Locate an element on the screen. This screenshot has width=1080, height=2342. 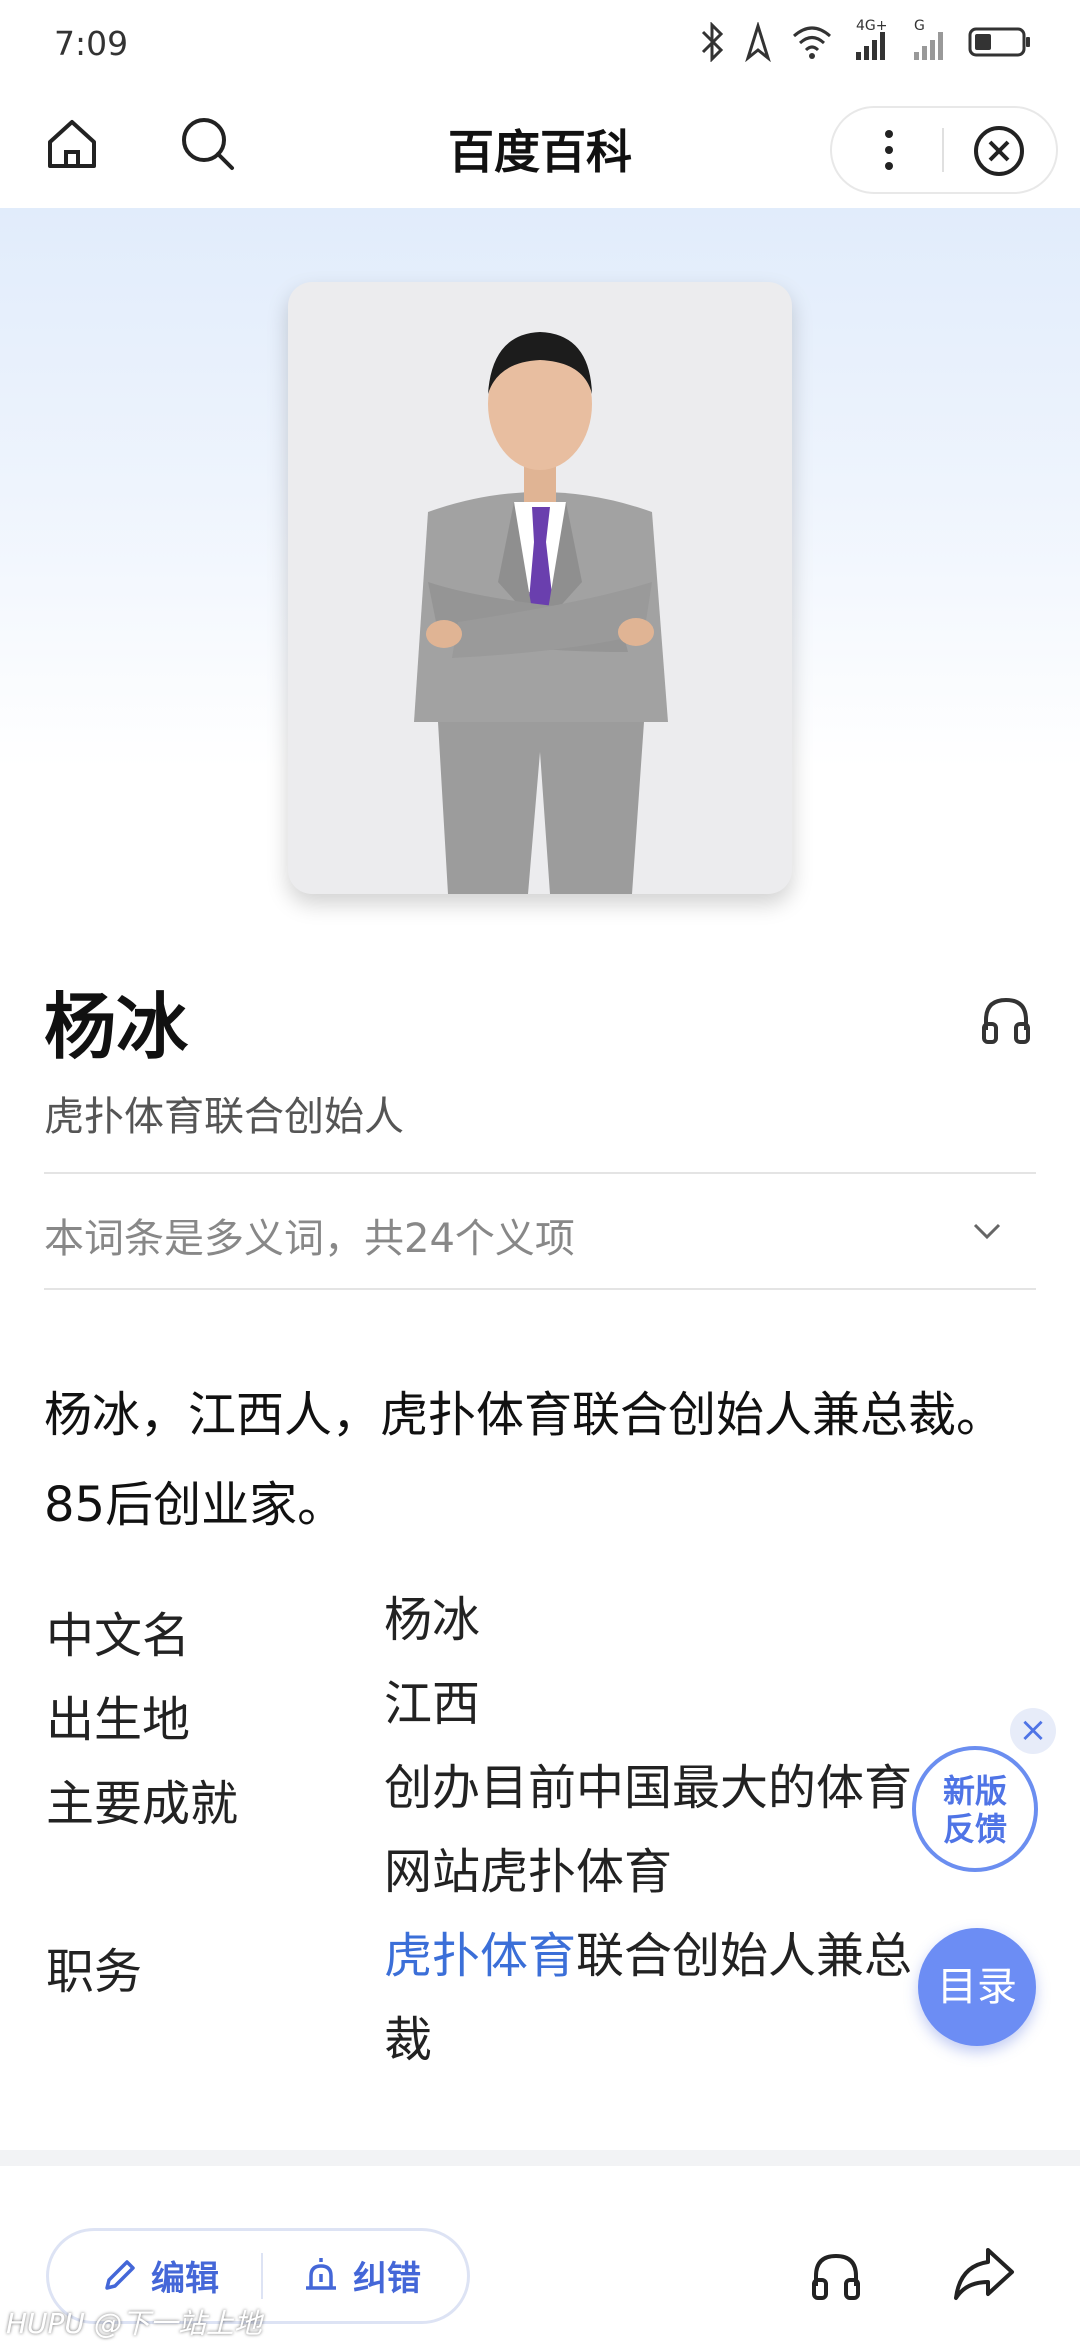
info-key-name: 中文名 is located at coordinates (118, 1636).